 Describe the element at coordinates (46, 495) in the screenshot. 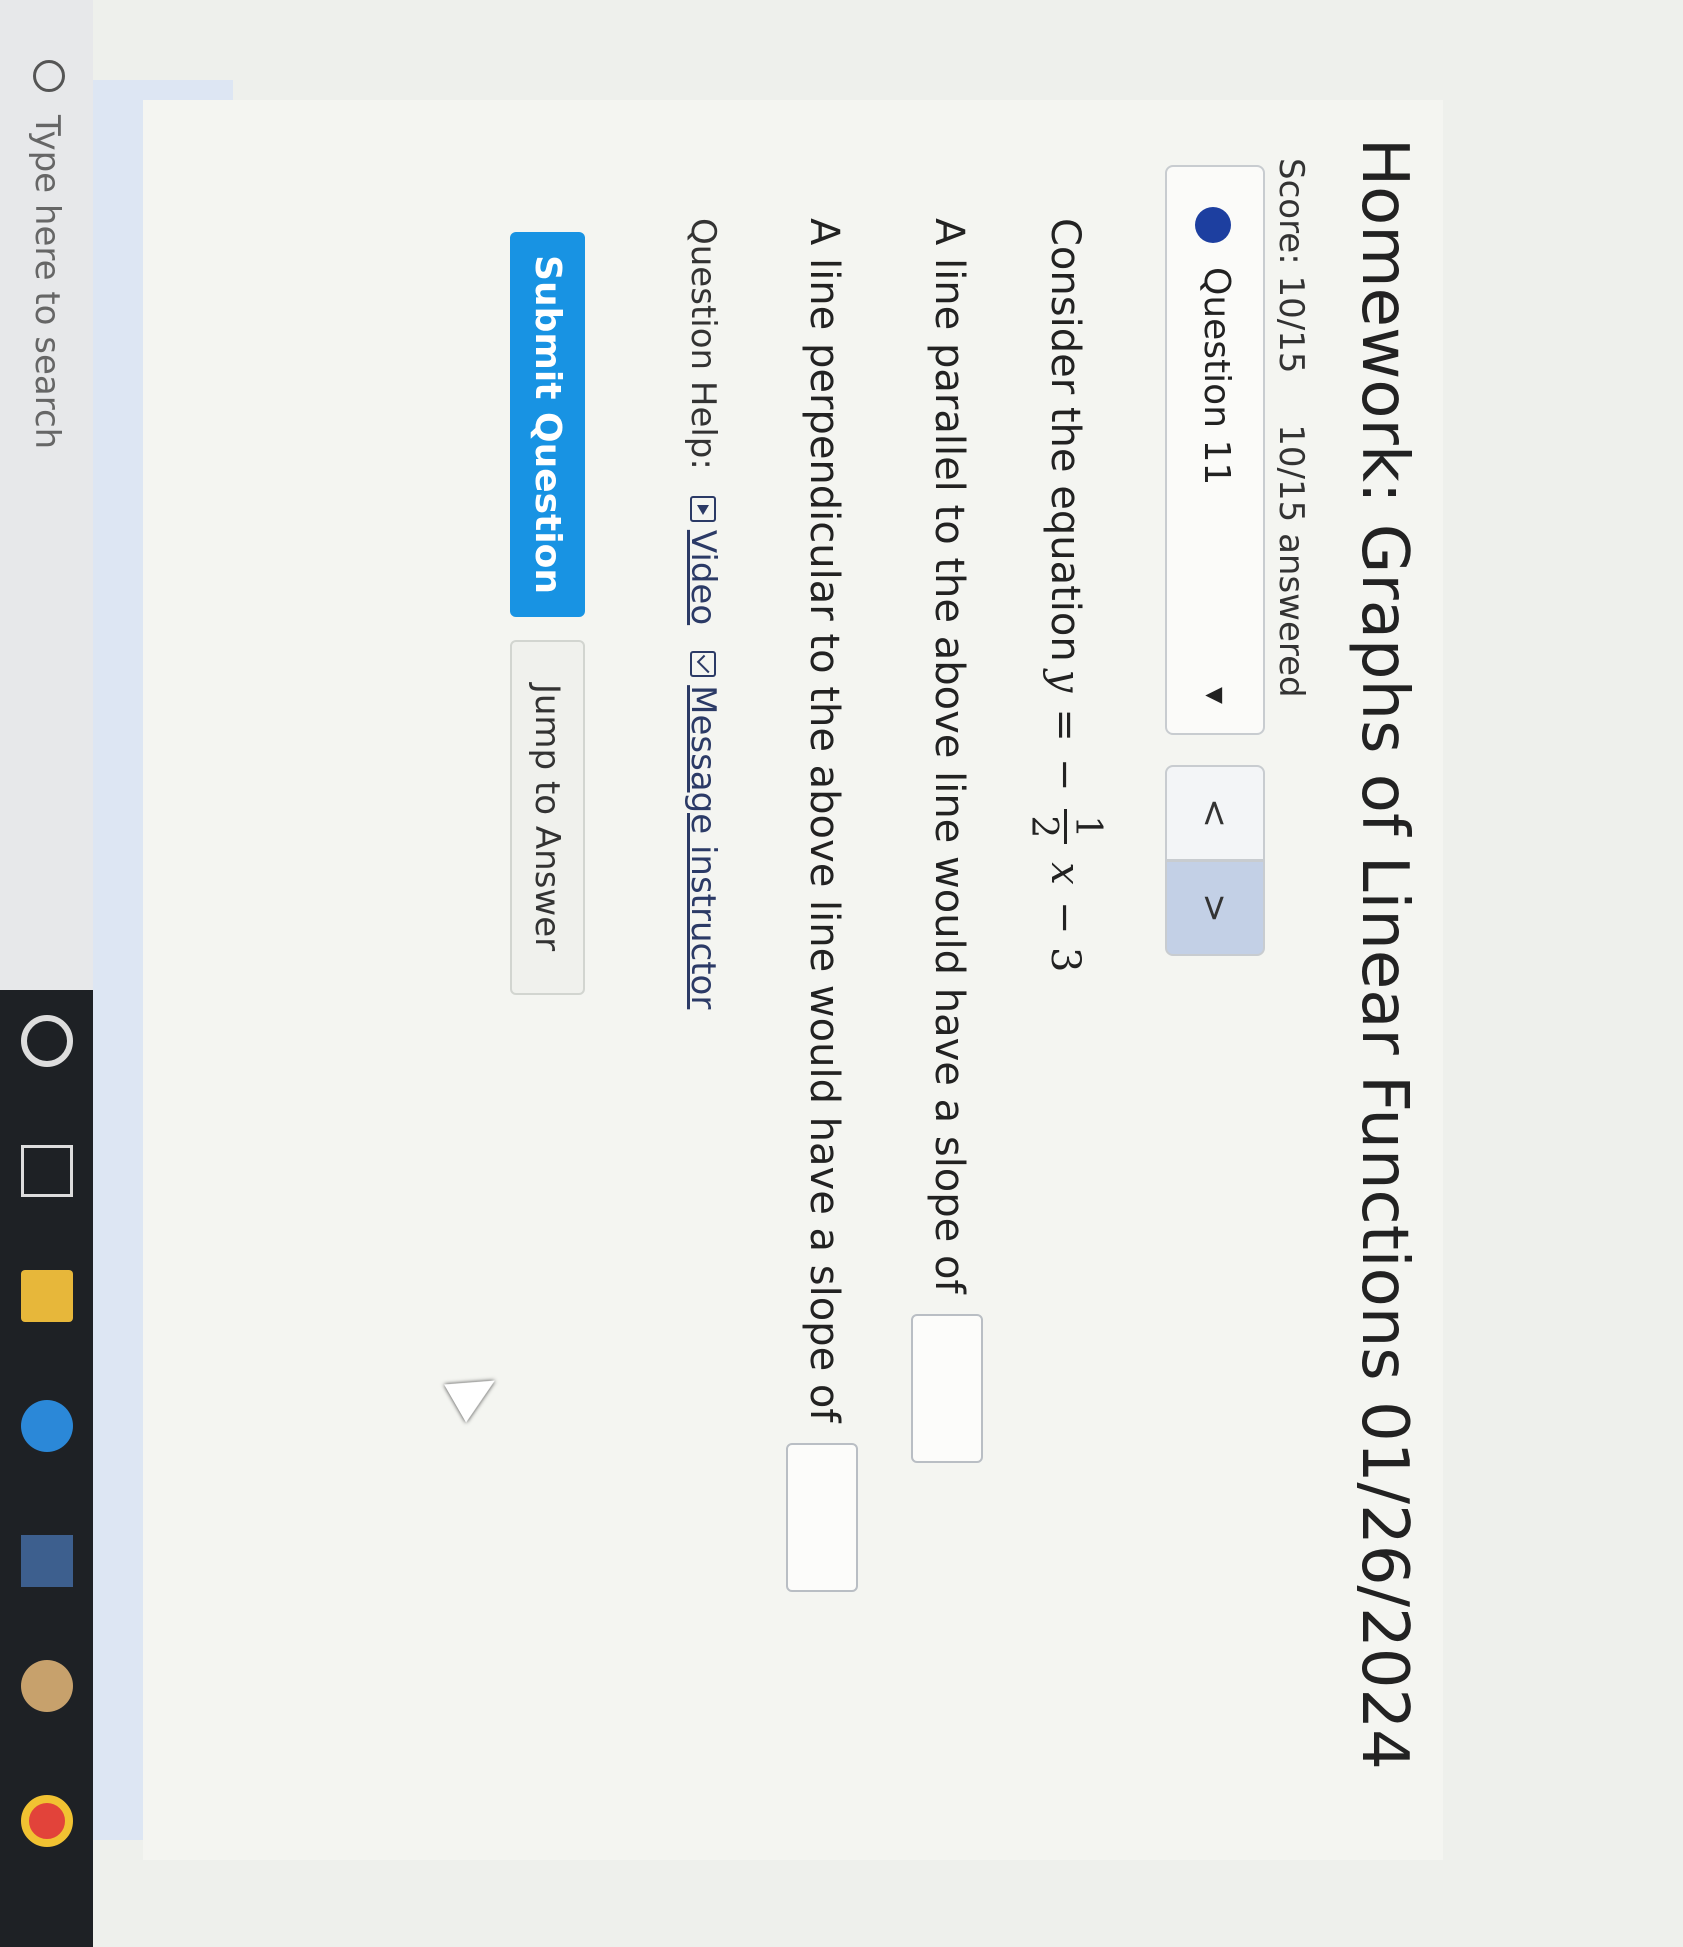

I see `taskbar-search: Type here to search` at that location.